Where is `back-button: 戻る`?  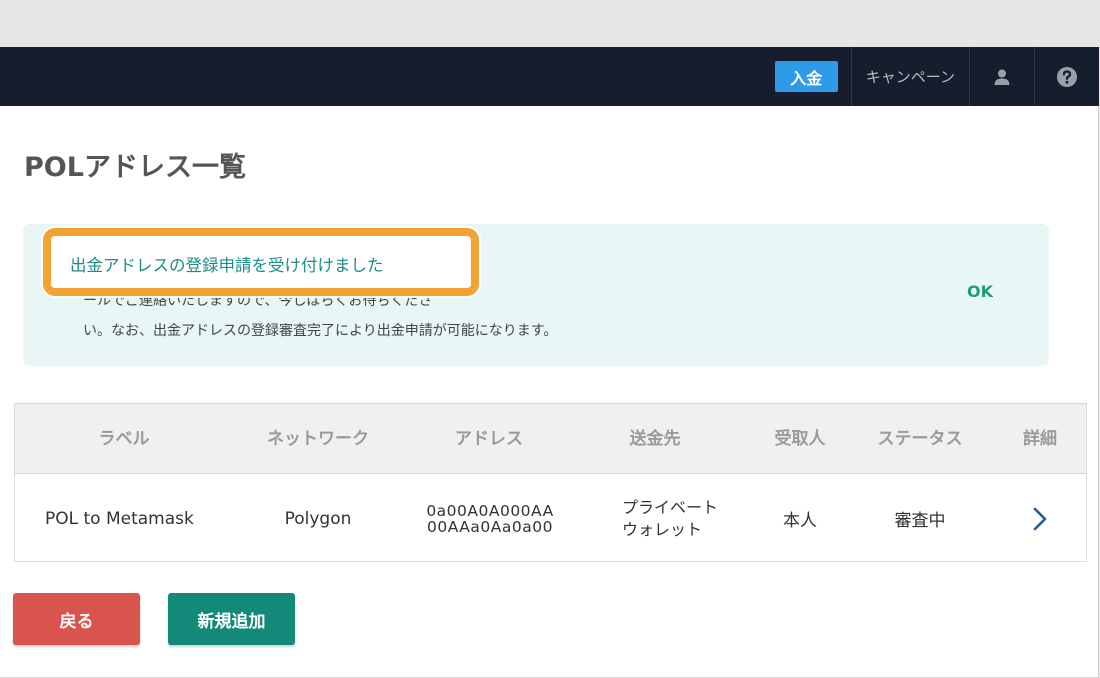
back-button: 戻る is located at coordinates (76, 619).